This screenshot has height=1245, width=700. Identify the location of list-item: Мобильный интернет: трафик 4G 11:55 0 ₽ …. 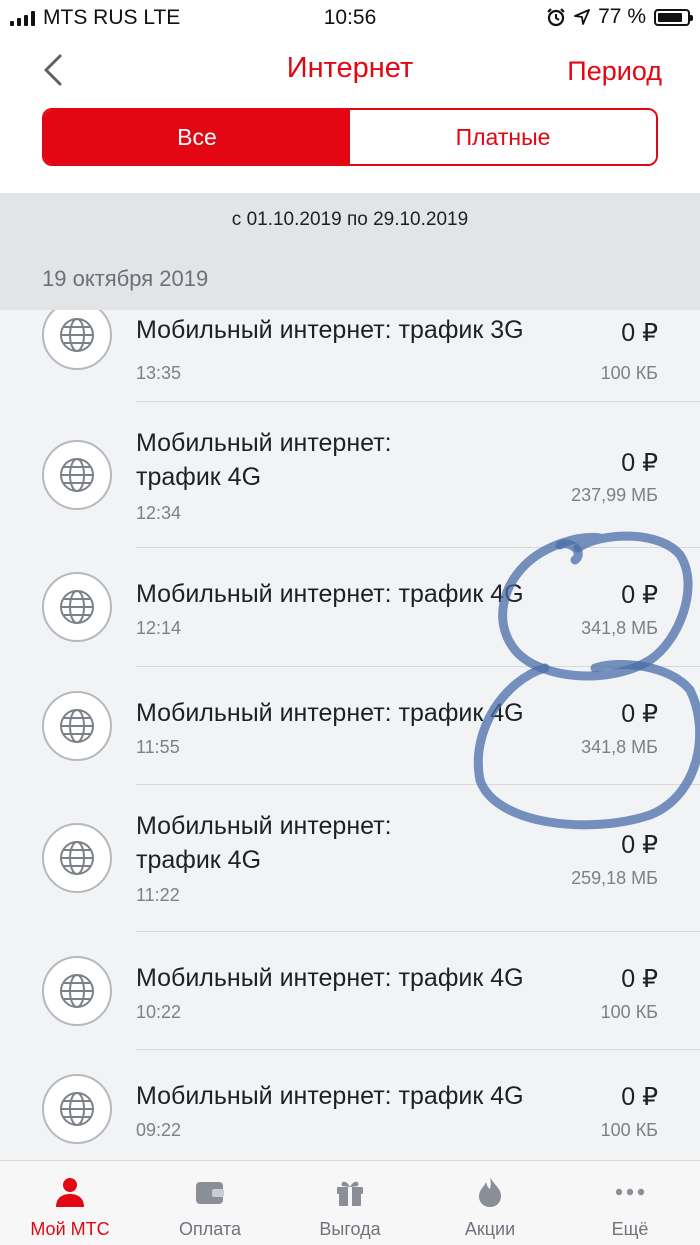
(350, 726).